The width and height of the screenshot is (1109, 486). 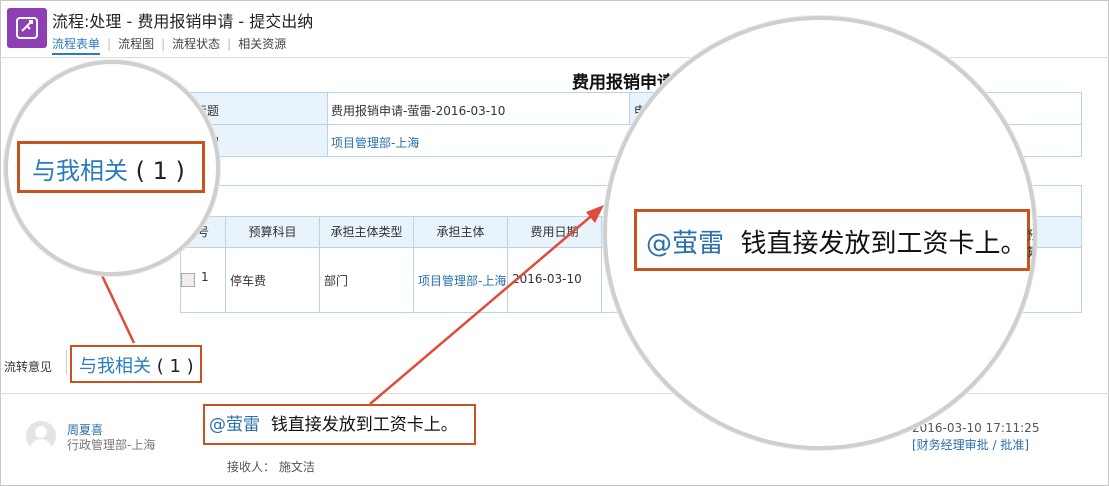 What do you see at coordinates (883, 244) in the screenshot?
I see `magnified-comment-body: 钱直接发放到工资卡上。` at bounding box center [883, 244].